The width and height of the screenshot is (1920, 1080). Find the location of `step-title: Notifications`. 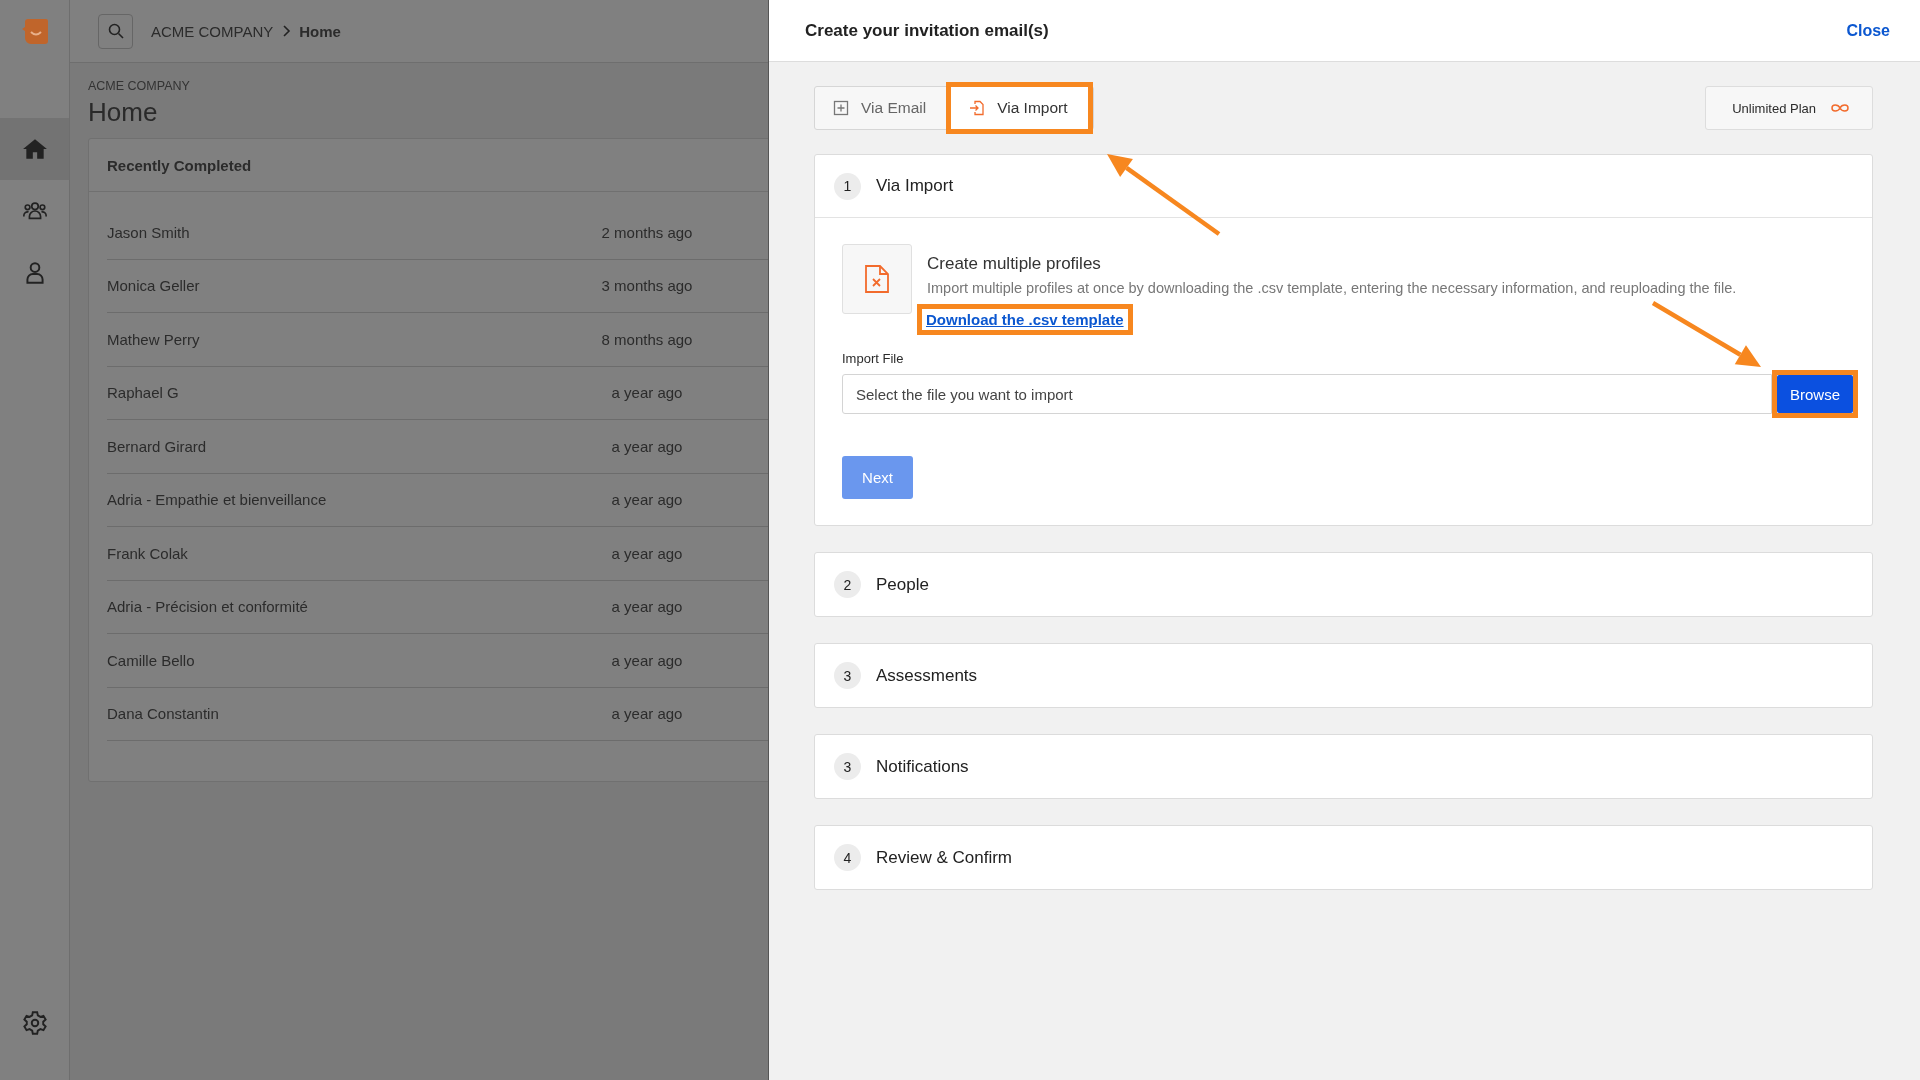

step-title: Notifications is located at coordinates (922, 766).